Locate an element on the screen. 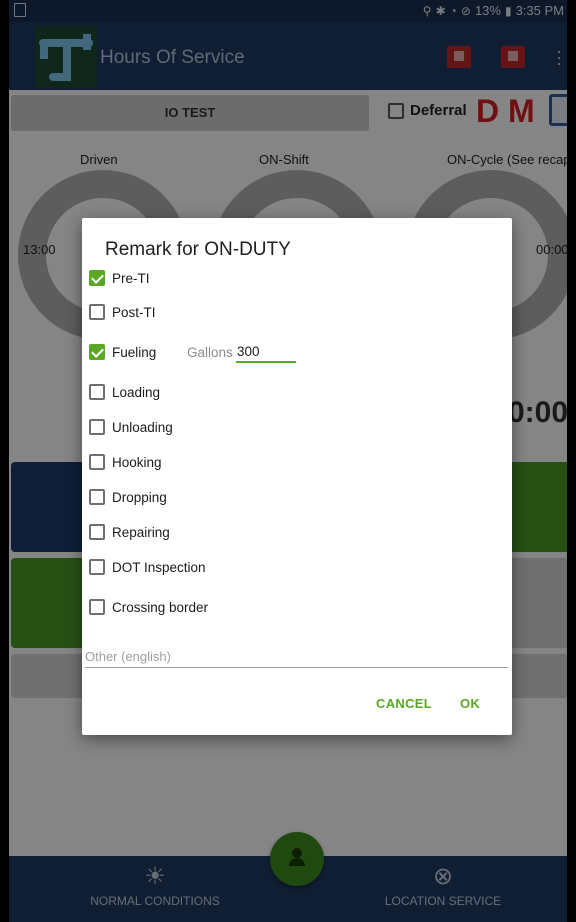 The height and width of the screenshot is (922, 576). option-unloading: Unloading is located at coordinates (131, 427).